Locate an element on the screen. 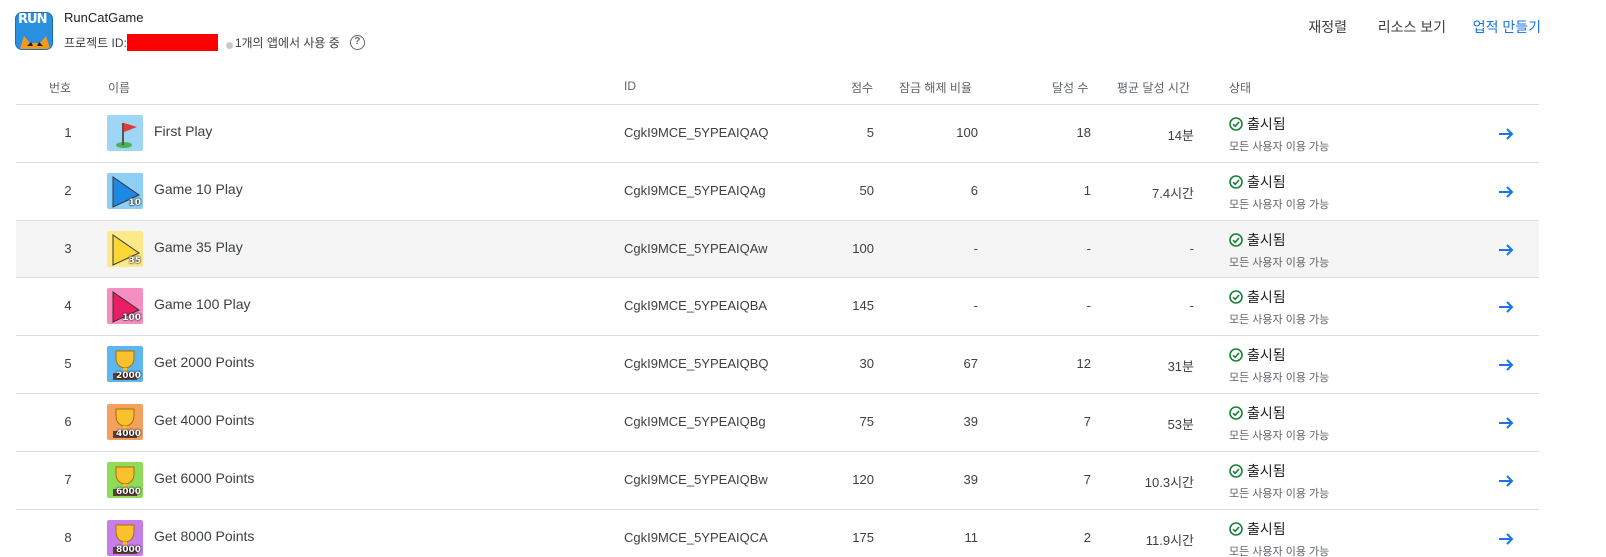 The height and width of the screenshot is (557, 1606). app-title: RunCatGame is located at coordinates (104, 17).